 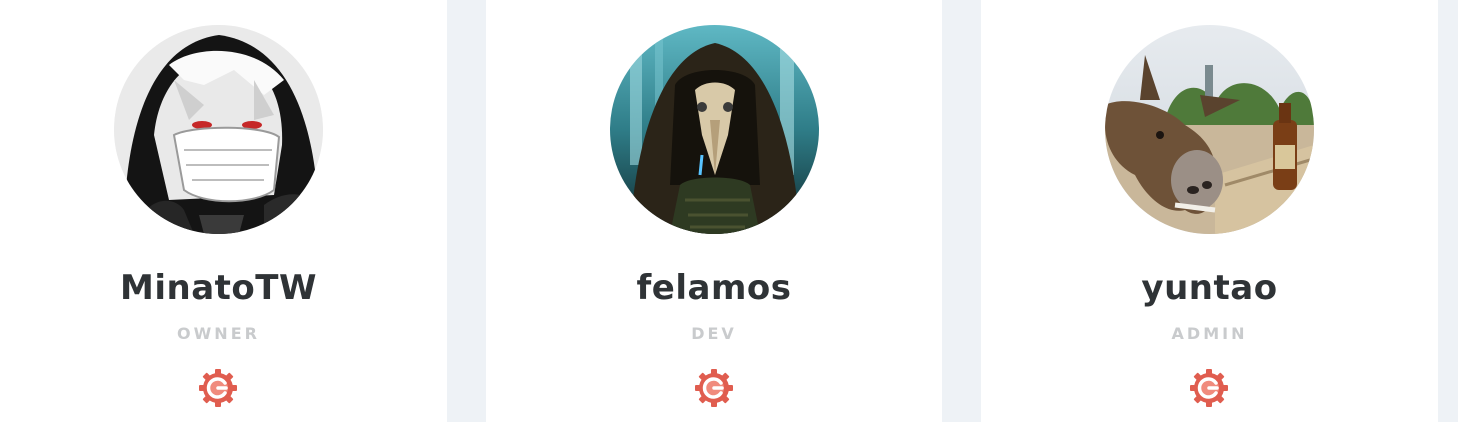 I want to click on member-name: yuntao, so click(x=1209, y=288).